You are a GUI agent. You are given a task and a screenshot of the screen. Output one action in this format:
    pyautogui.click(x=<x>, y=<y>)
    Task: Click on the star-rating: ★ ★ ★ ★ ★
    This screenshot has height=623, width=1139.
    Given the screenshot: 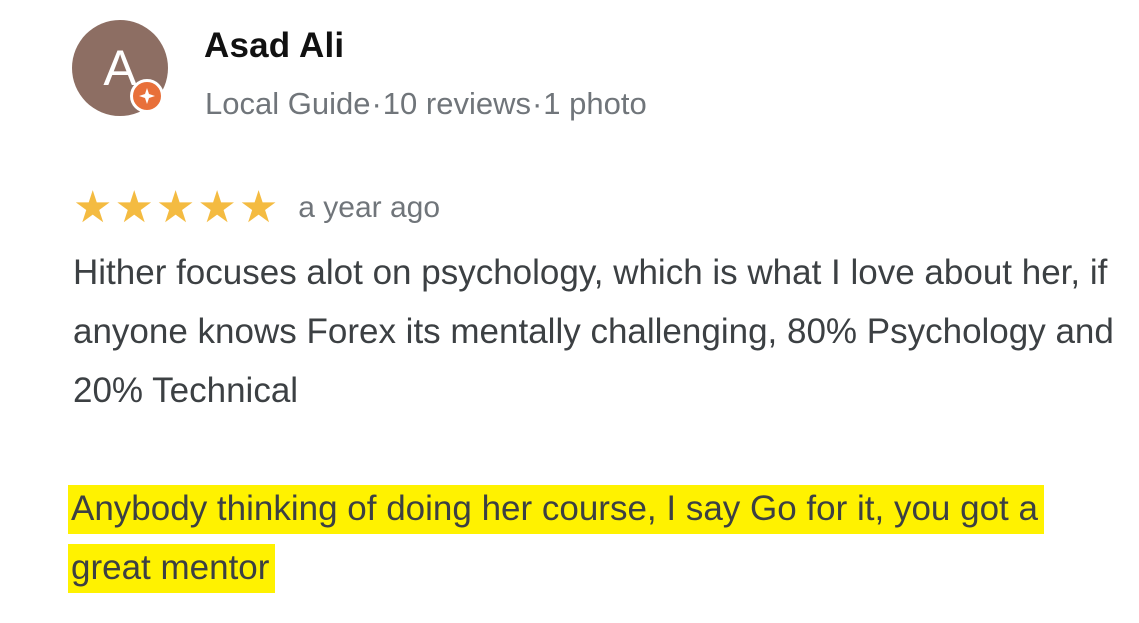 What is the action you would take?
    pyautogui.click(x=175, y=208)
    